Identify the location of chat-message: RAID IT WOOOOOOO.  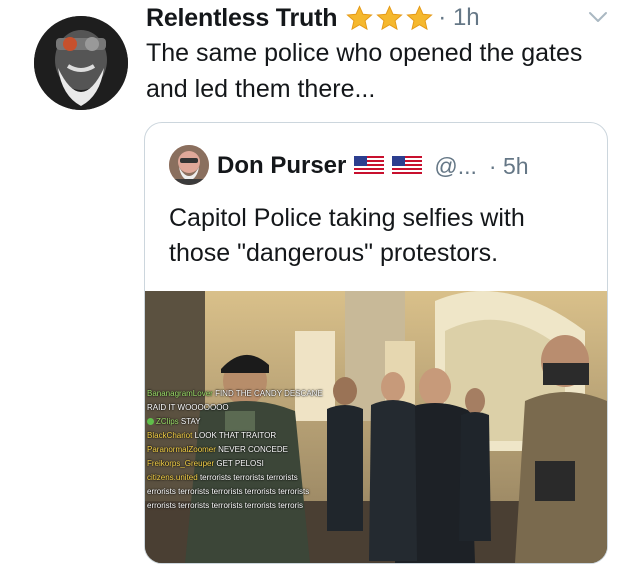
(188, 407).